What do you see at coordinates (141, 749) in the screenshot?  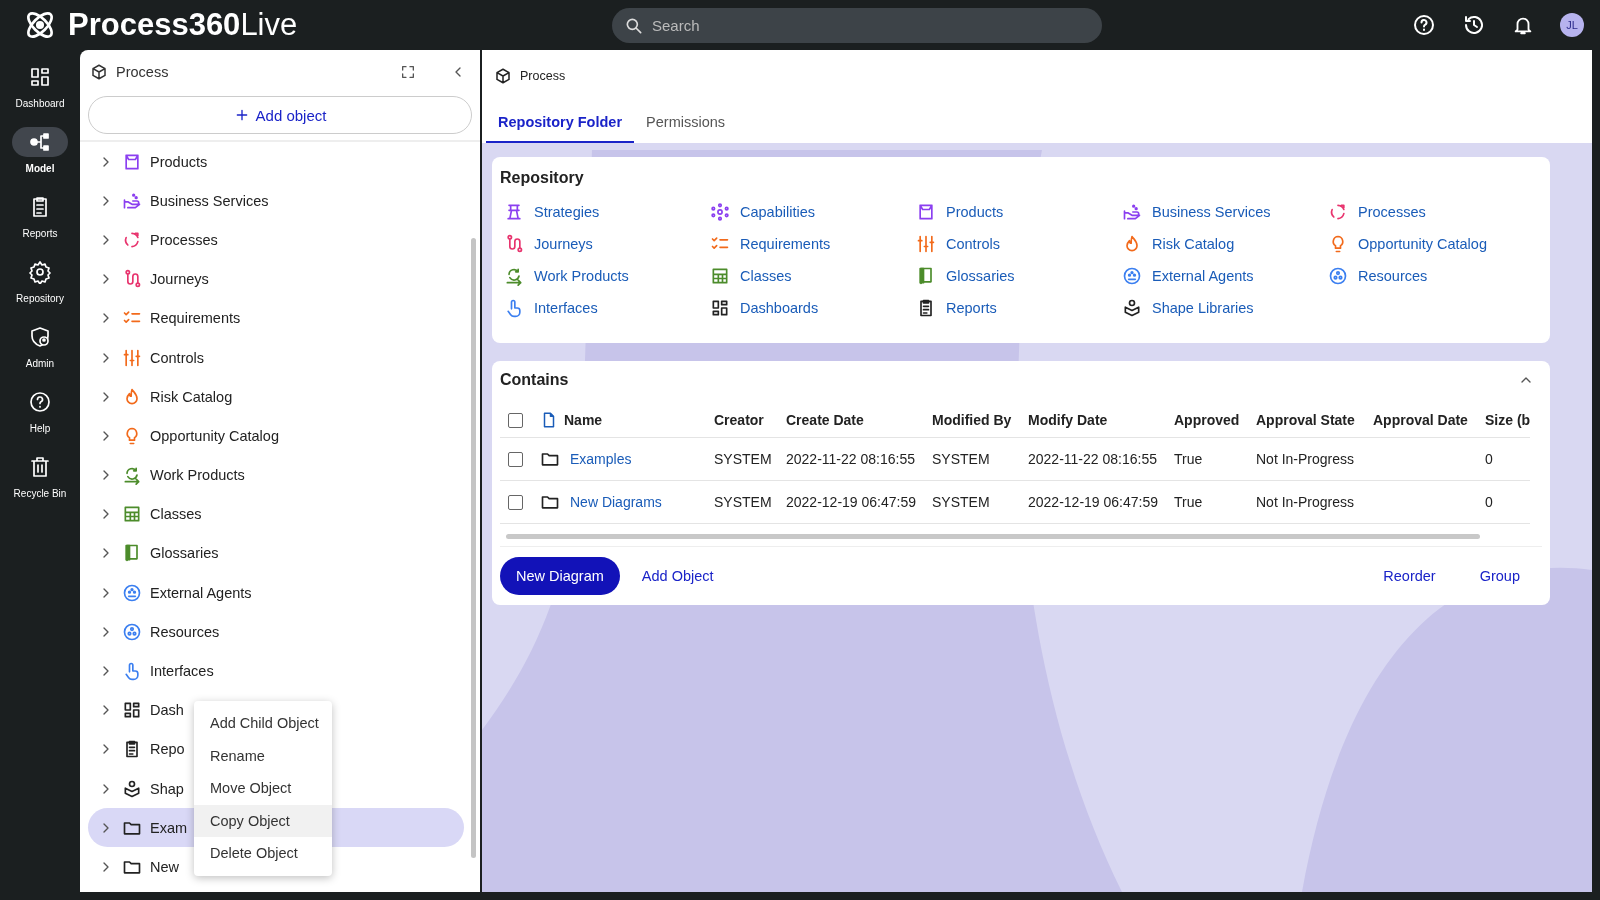 I see `tree-item: Repo` at bounding box center [141, 749].